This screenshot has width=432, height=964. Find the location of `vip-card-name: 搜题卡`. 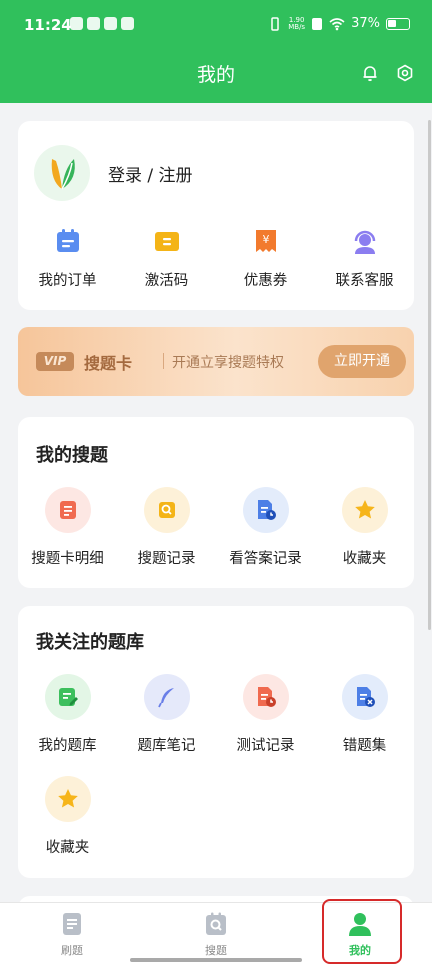

vip-card-name: 搜题卡 is located at coordinates (108, 363).